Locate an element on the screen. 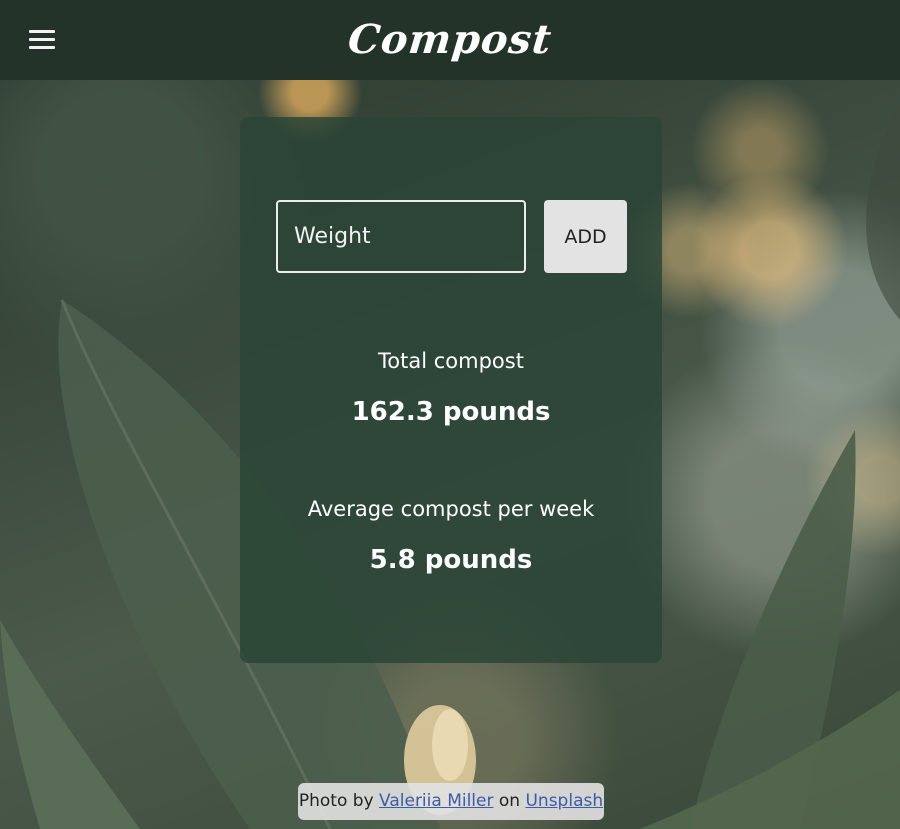 The image size is (900, 829). app-title: Compost is located at coordinates (450, 39).